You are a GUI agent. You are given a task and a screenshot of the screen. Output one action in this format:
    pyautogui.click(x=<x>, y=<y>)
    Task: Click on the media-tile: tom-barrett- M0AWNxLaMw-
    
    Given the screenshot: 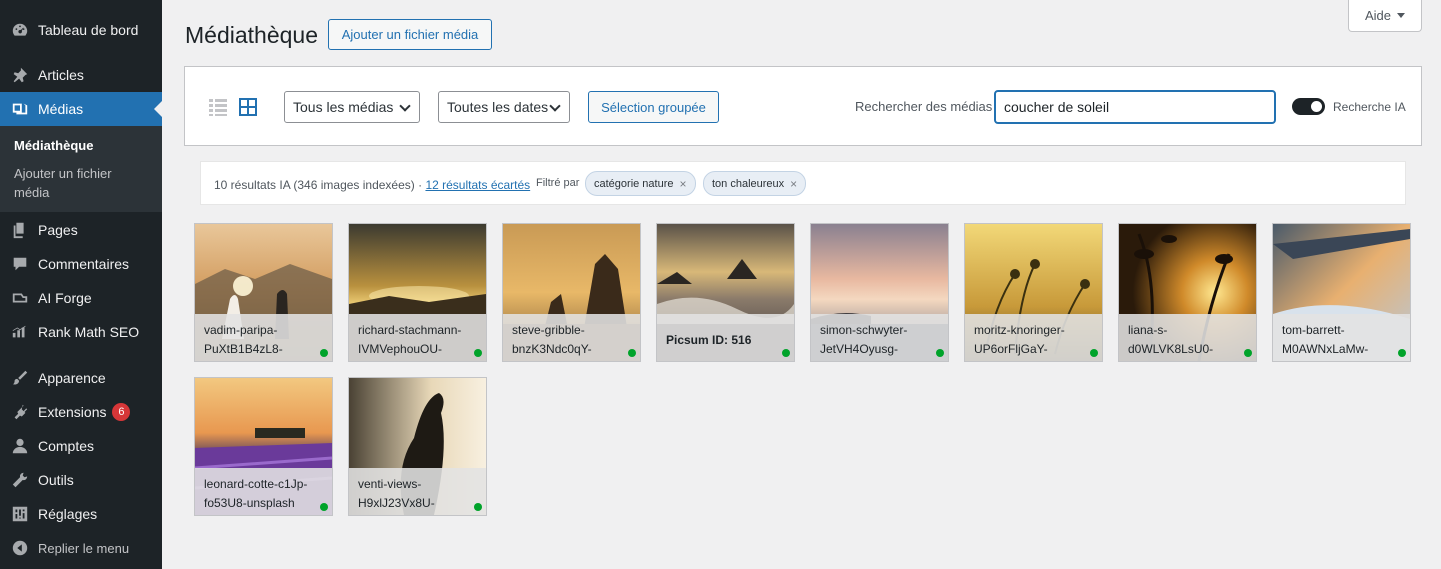 What is the action you would take?
    pyautogui.click(x=1341, y=292)
    